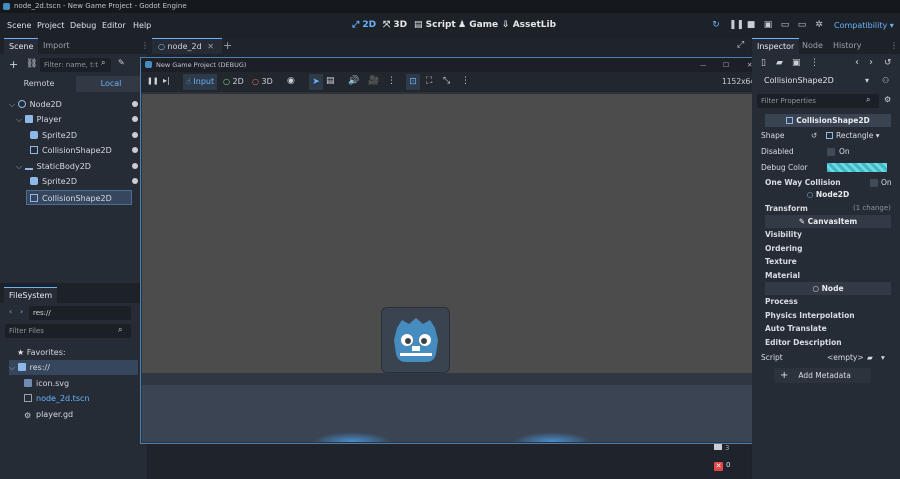 This screenshot has width=900, height=479. Describe the element at coordinates (291, 81) in the screenshot. I see `visibility-icon: ◉` at that location.